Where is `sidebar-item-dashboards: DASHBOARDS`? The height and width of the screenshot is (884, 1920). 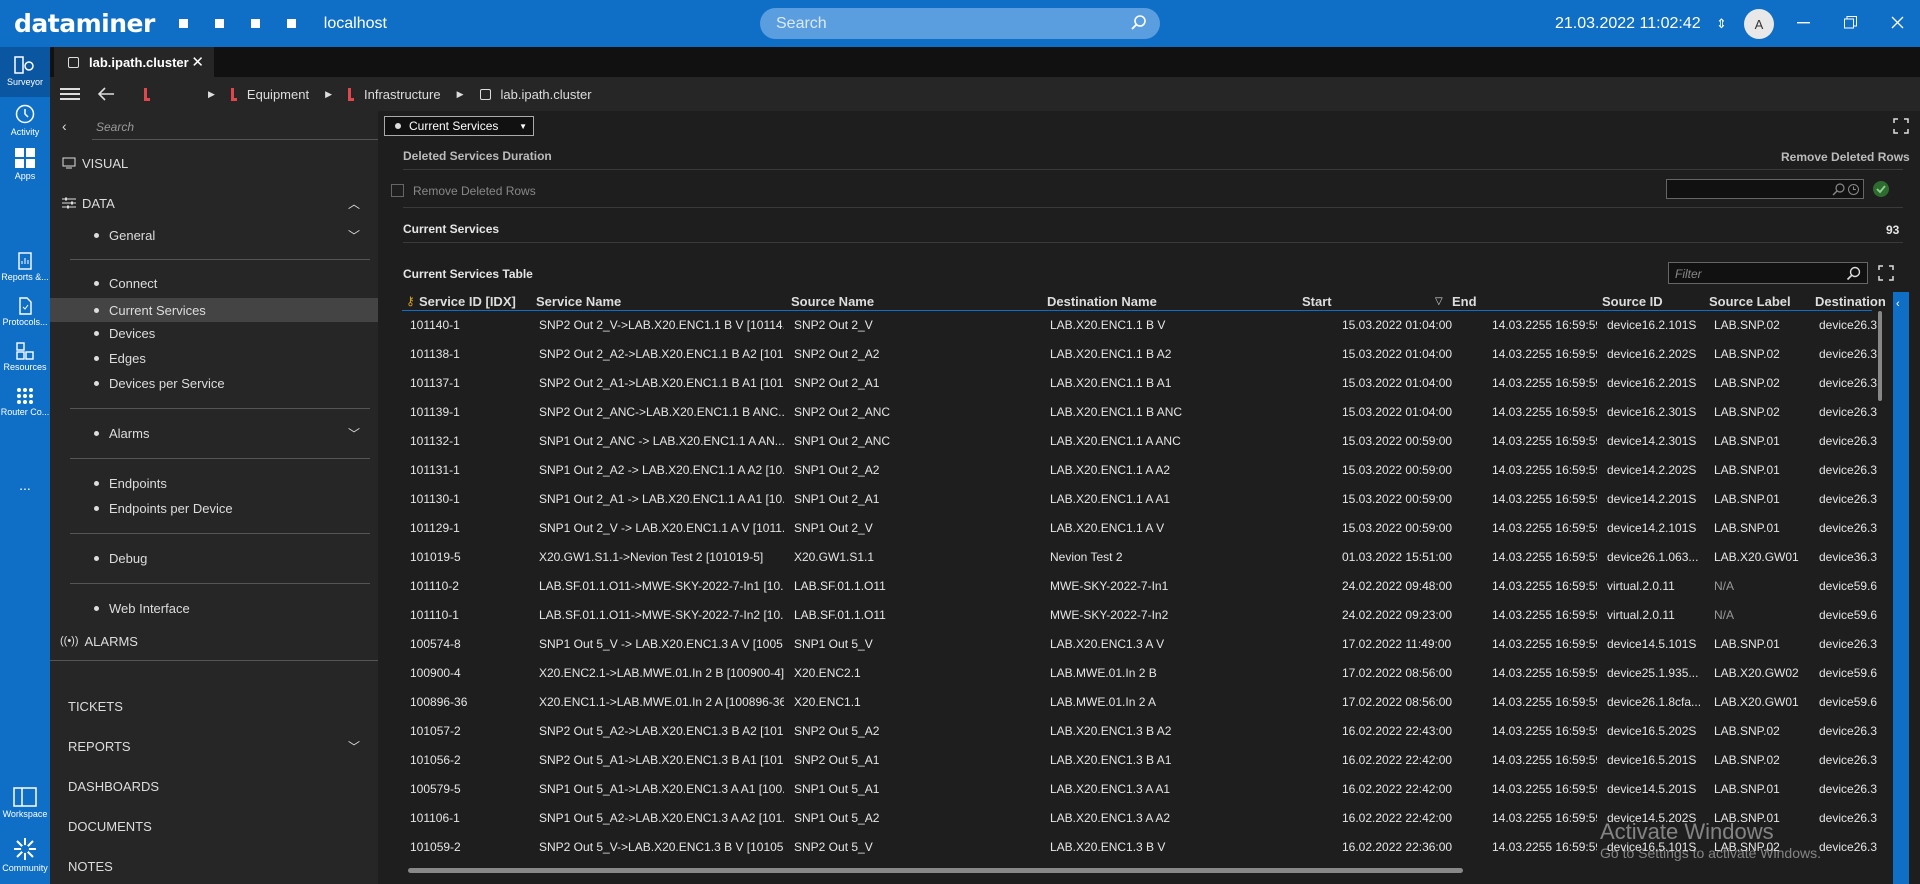 sidebar-item-dashboards: DASHBOARDS is located at coordinates (214, 786).